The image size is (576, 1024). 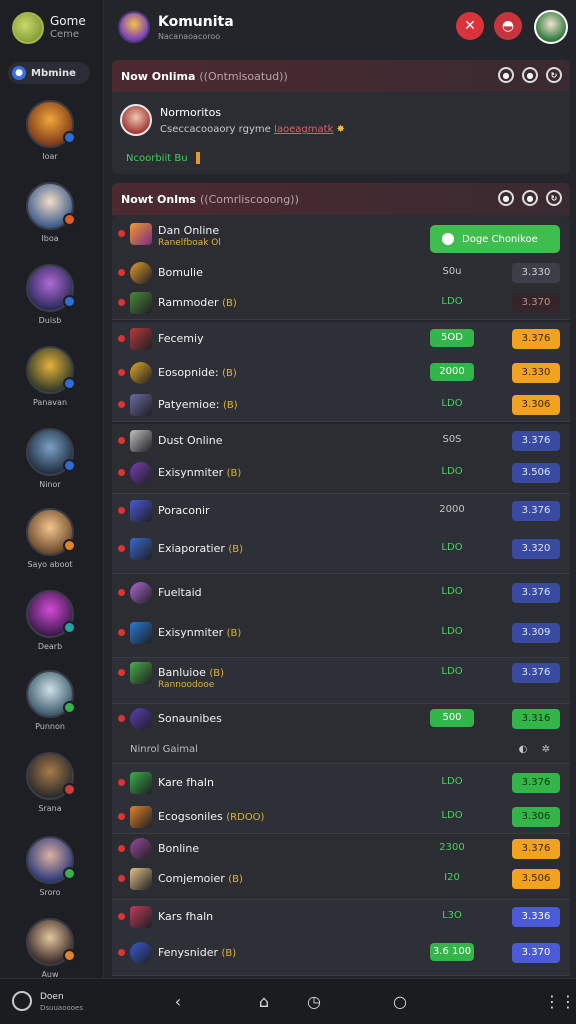 I want to click on row-label: Kare fhaln, so click(x=186, y=782).